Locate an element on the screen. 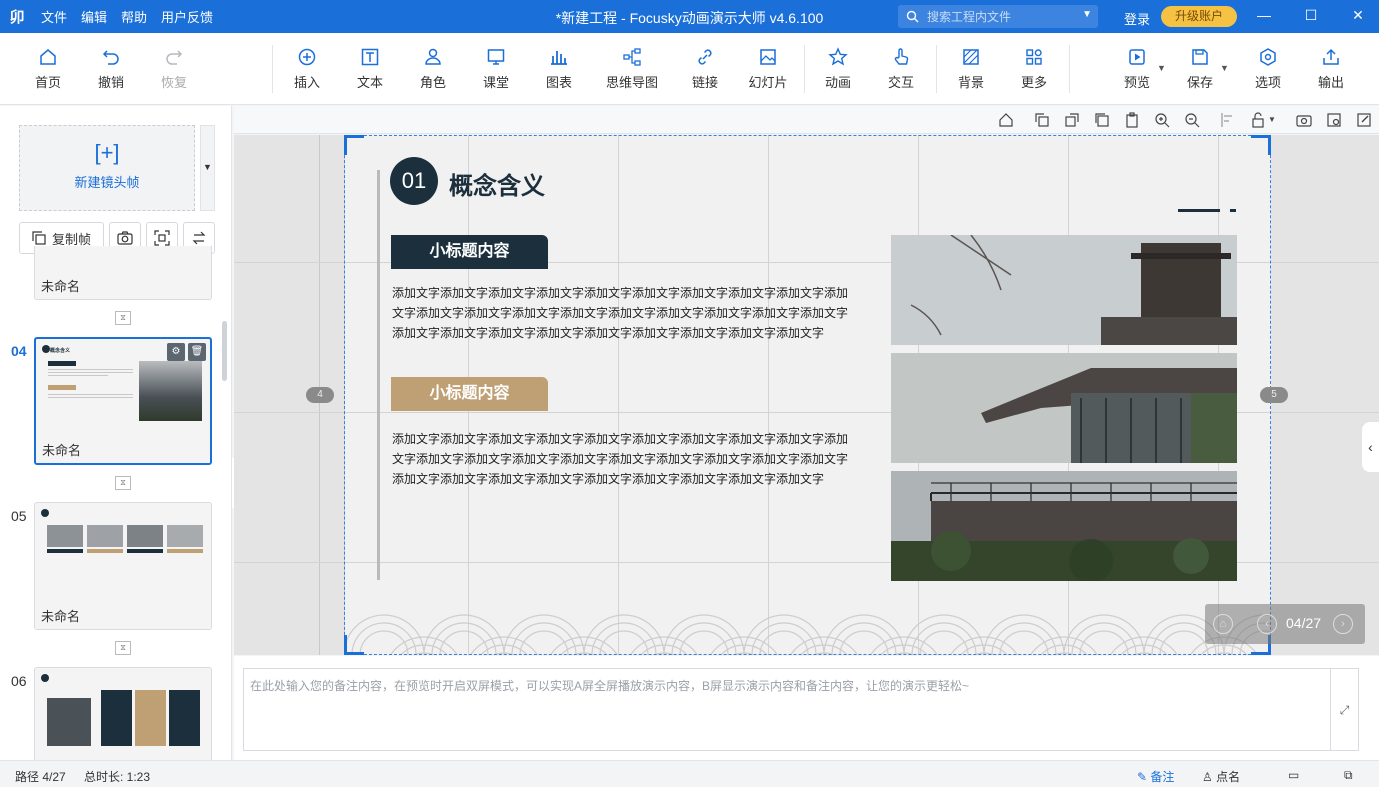  mindmap-button: 思维导图 is located at coordinates (632, 69).